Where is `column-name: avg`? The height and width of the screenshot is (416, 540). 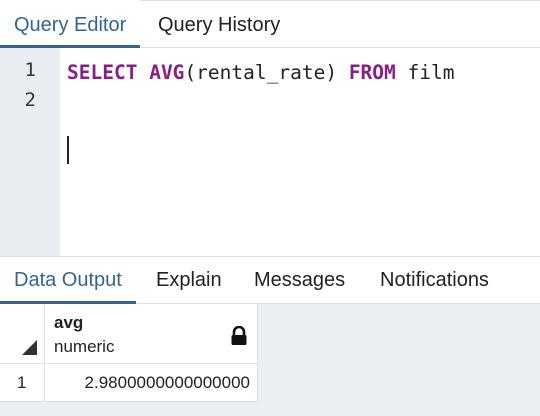
column-name: avg is located at coordinates (69, 322).